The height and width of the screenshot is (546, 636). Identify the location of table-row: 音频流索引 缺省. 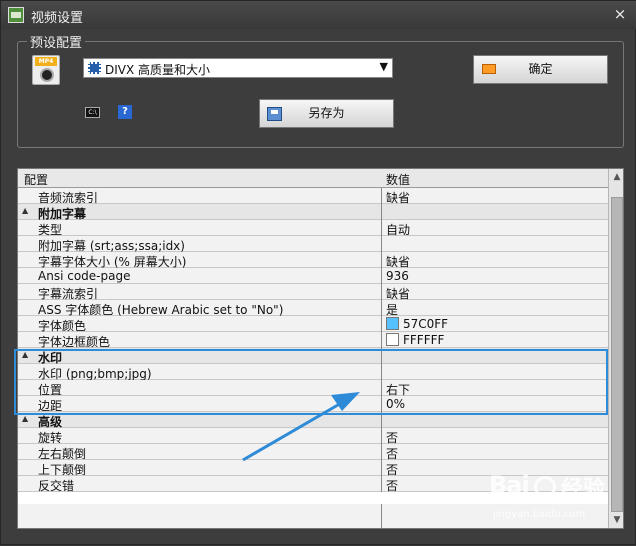
(313, 196).